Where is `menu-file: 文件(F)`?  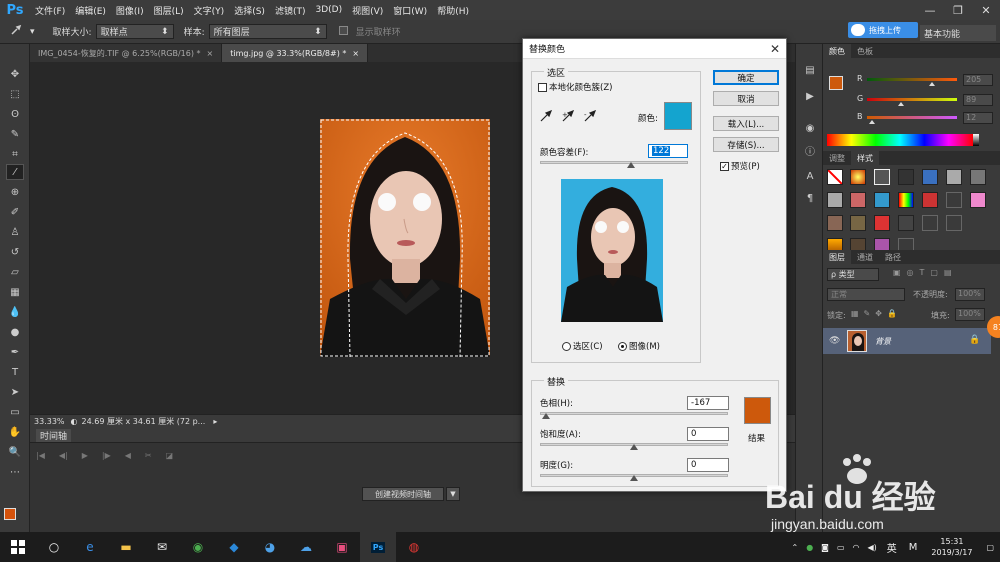
menu-file: 文件(F) is located at coordinates (50, 10).